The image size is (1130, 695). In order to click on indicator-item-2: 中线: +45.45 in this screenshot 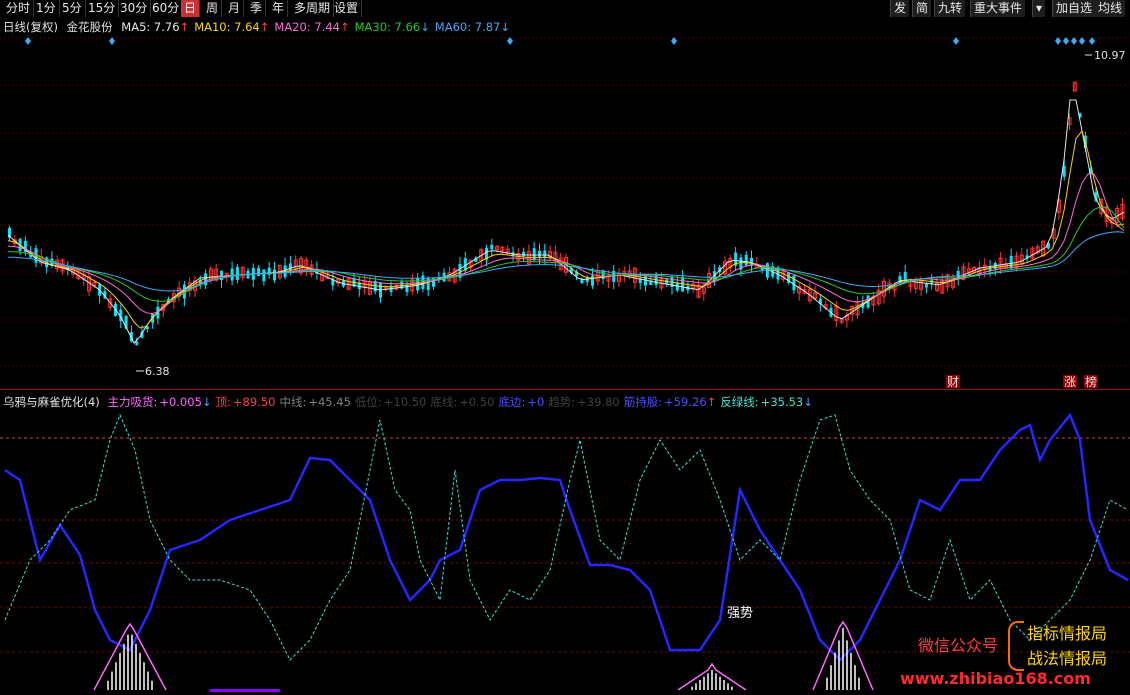, I will do `click(314, 402)`.